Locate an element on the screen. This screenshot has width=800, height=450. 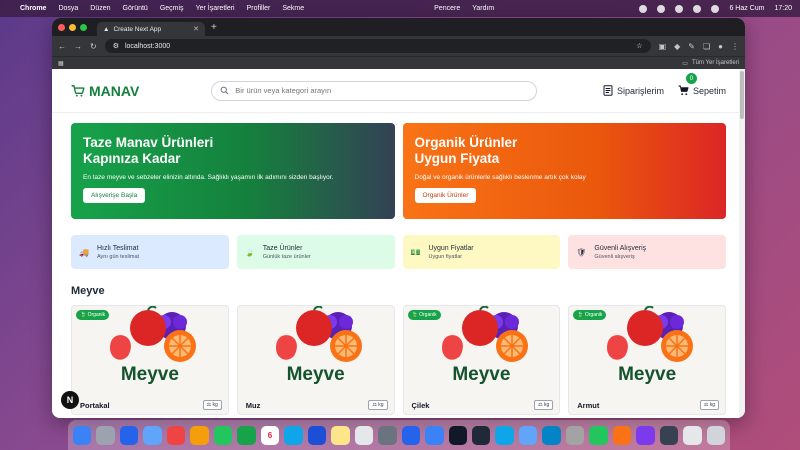
menu-item-profiles: Profiller is located at coordinates (259, 8).